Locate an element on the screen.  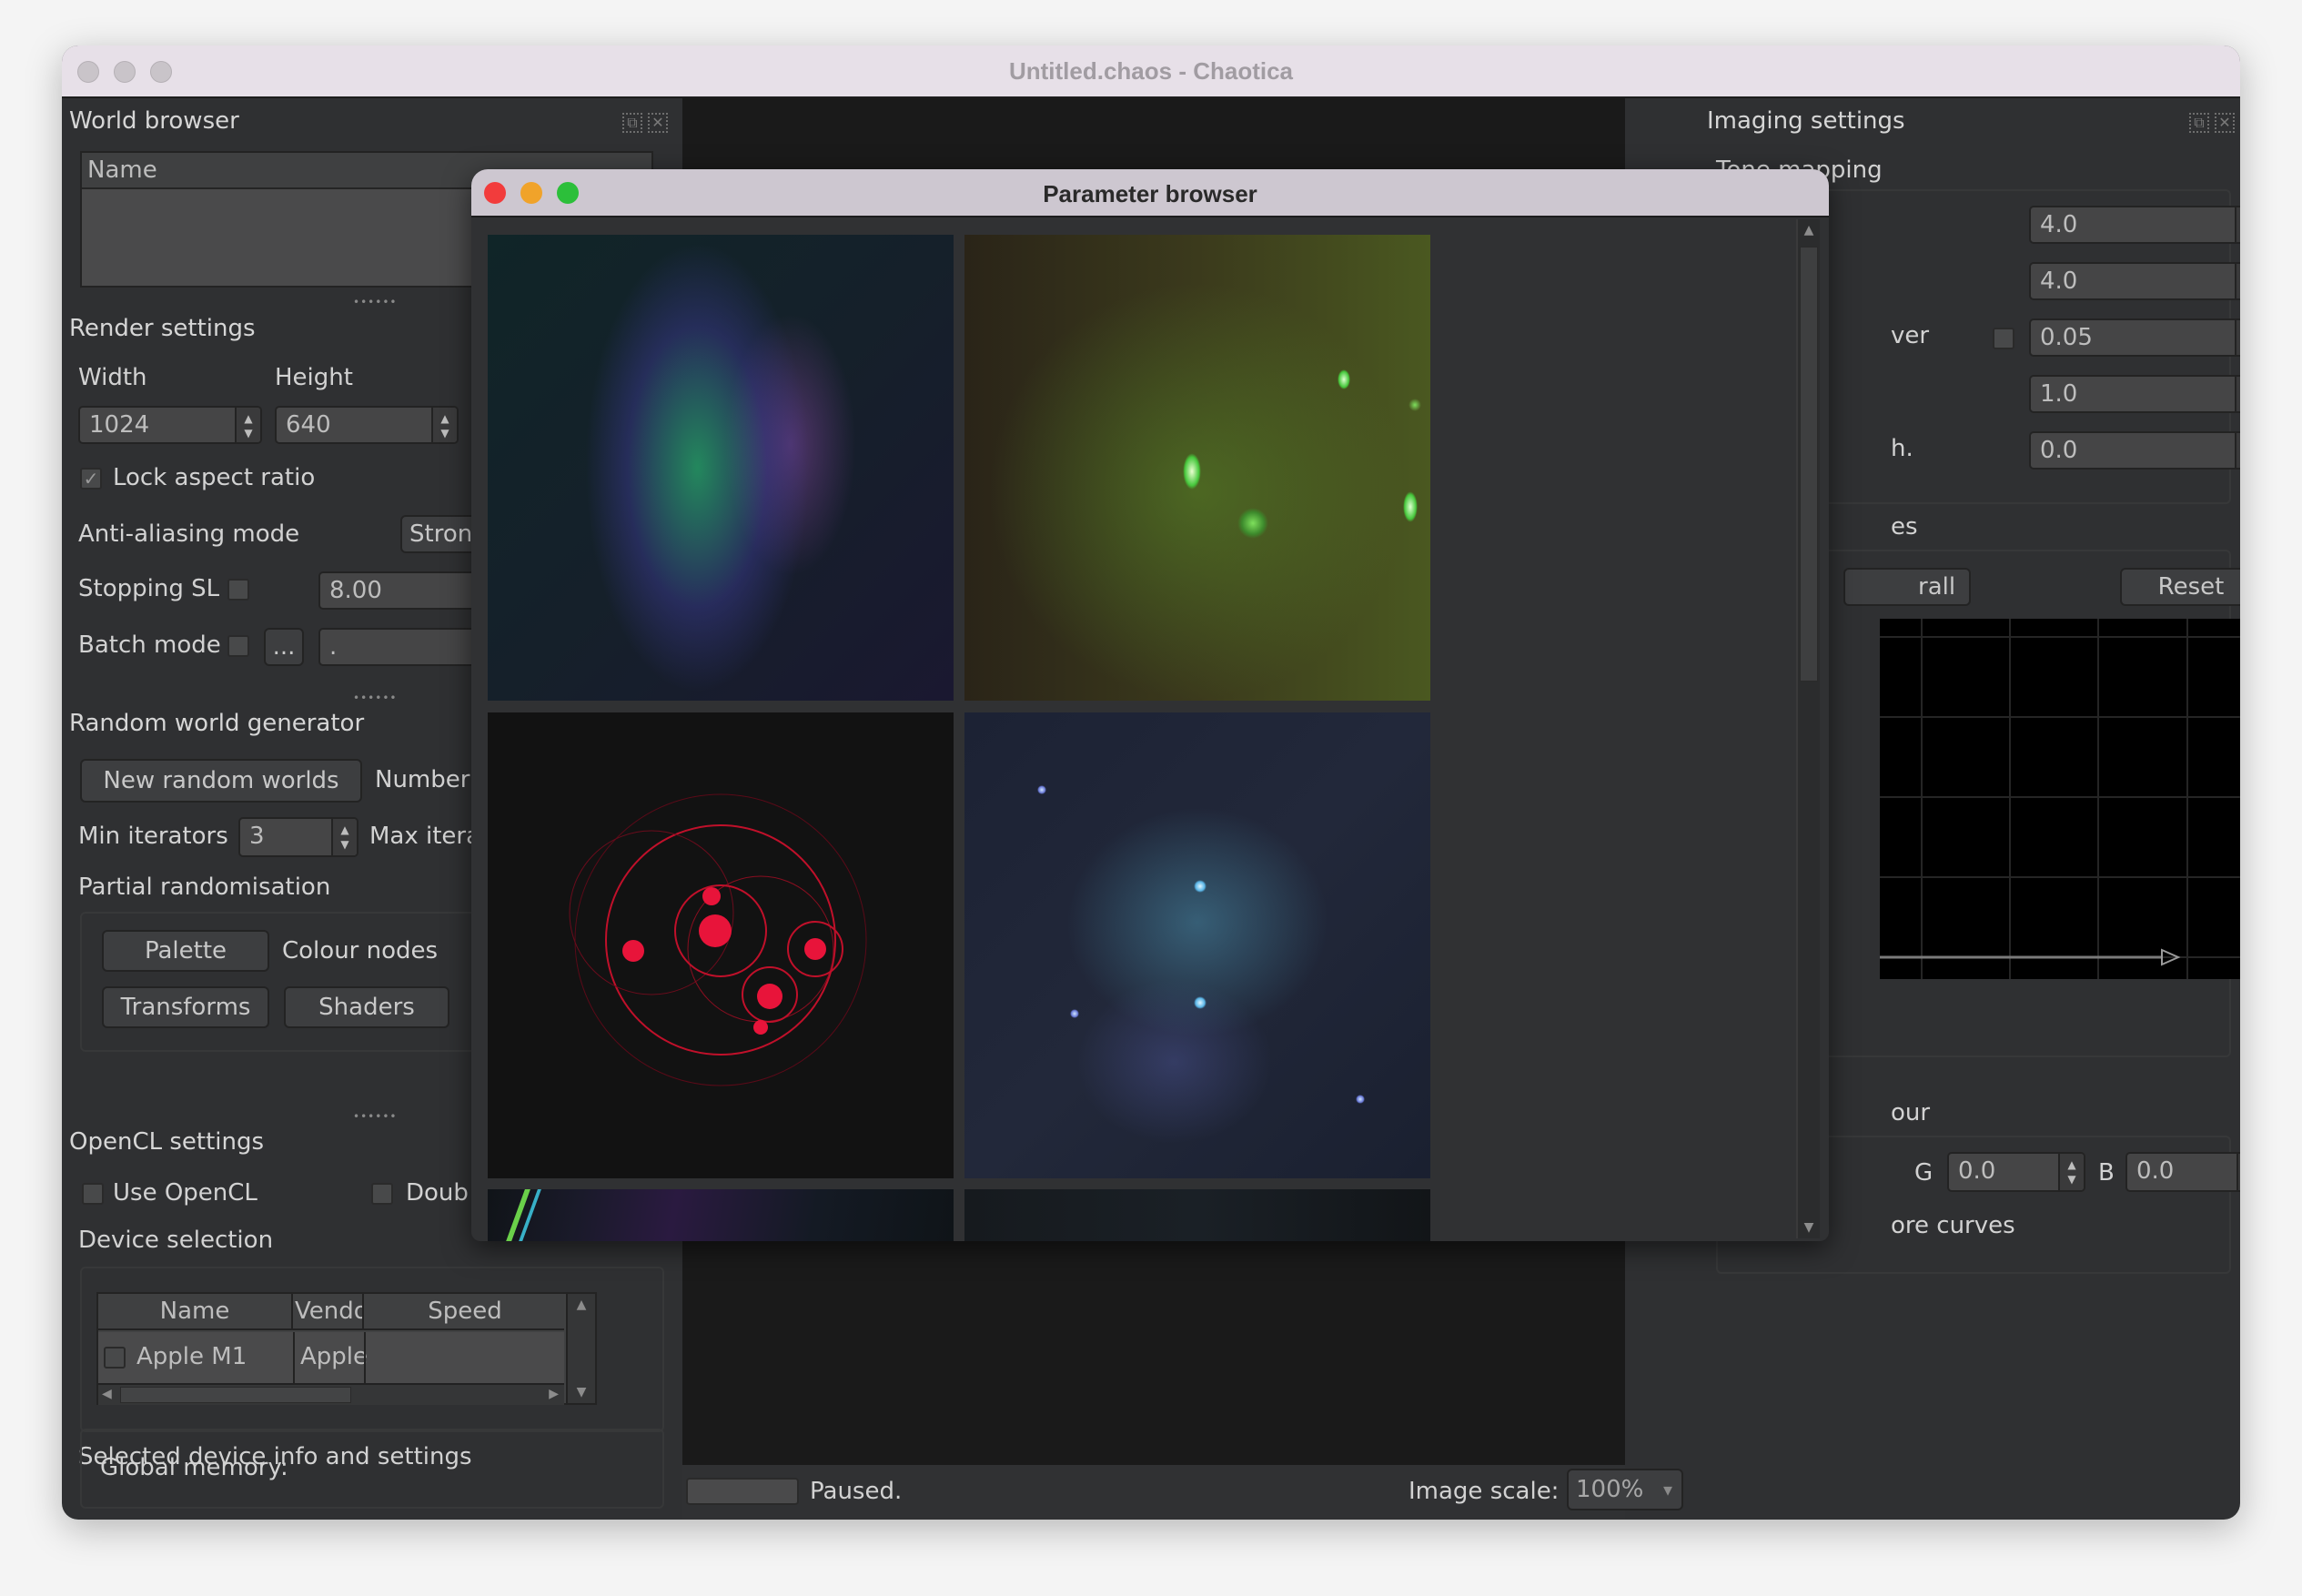
device-table-hscrollbar: ◀ ▶ is located at coordinates (331, 1394).